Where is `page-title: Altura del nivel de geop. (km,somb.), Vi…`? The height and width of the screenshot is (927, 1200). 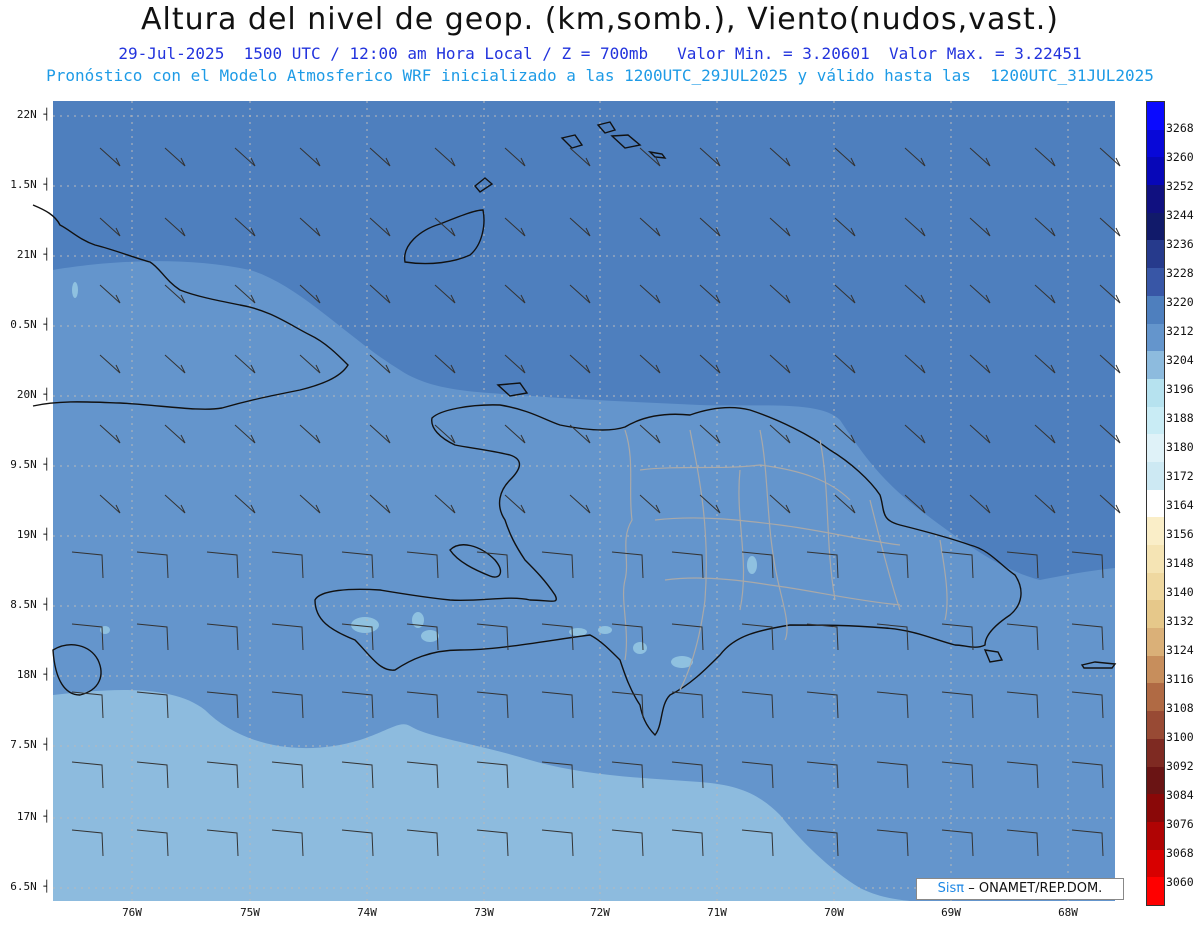 page-title: Altura del nivel de geop. (km,somb.), Vi… is located at coordinates (600, 19).